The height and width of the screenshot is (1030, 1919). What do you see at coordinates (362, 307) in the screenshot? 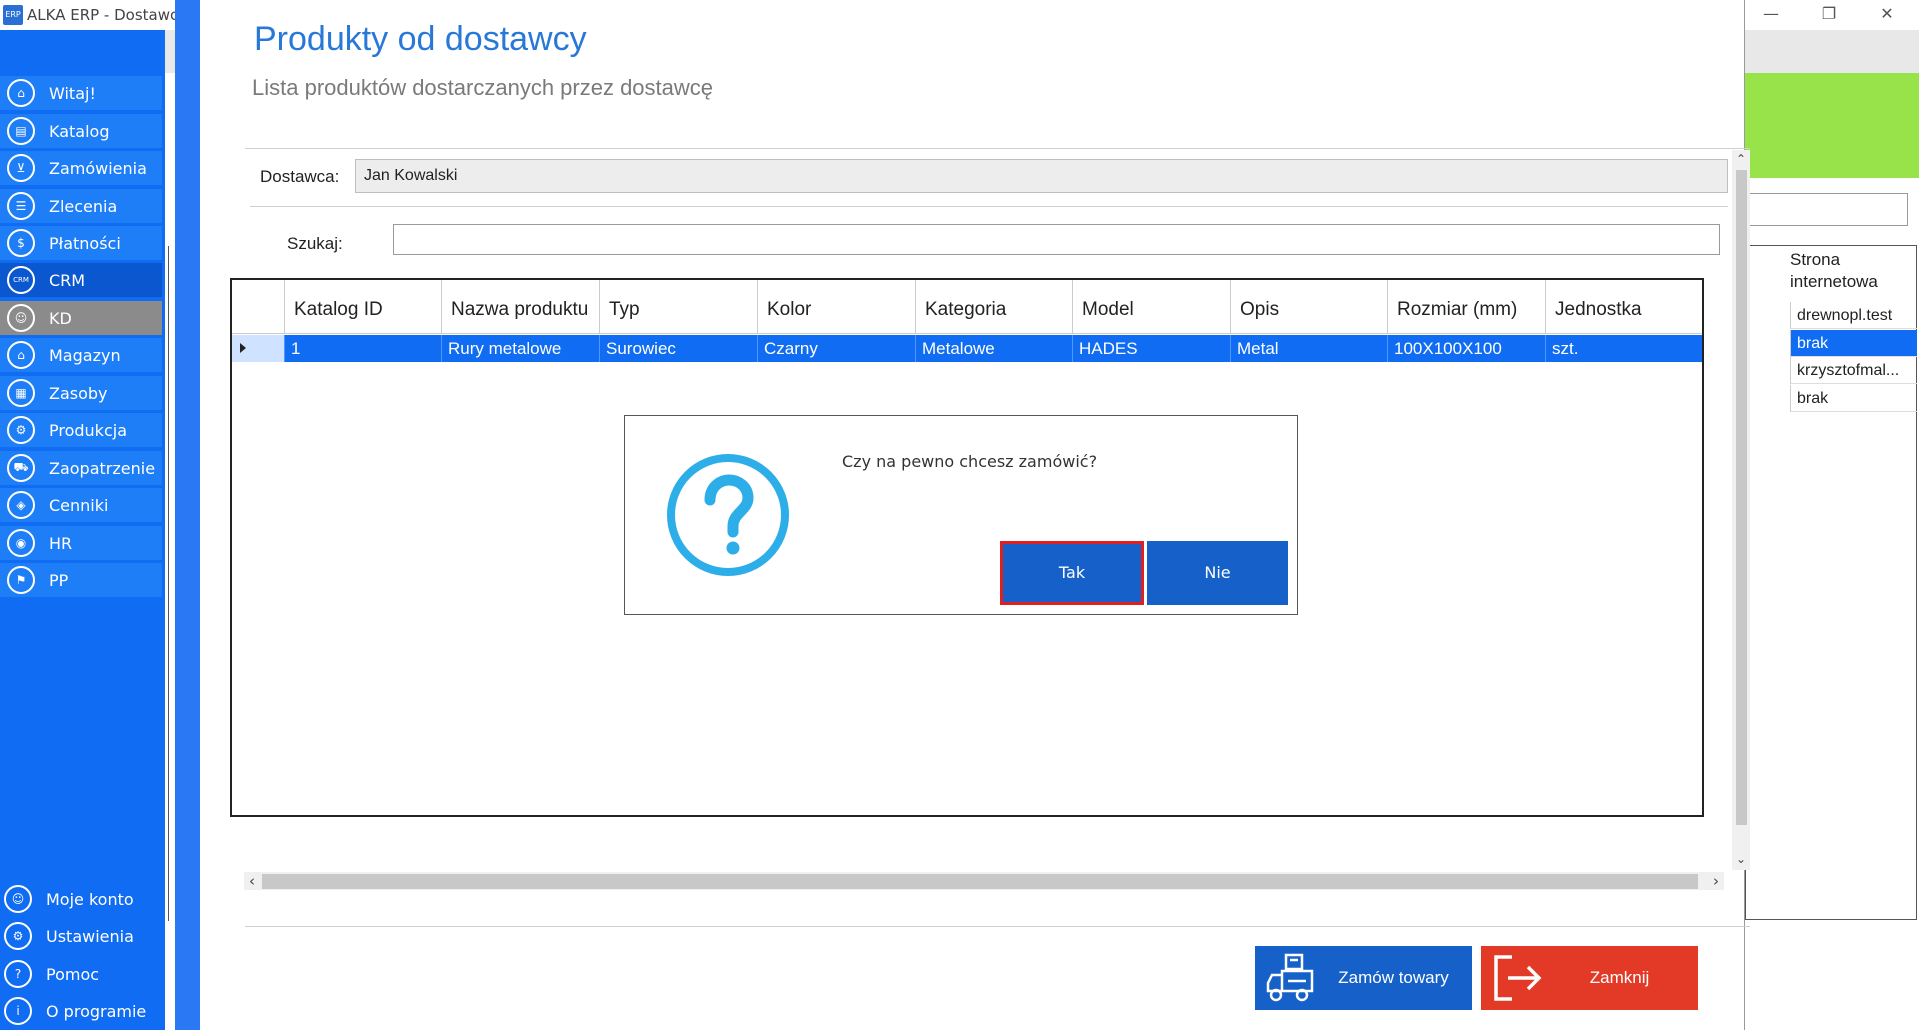
I see `column-header: Katalog ID` at bounding box center [362, 307].